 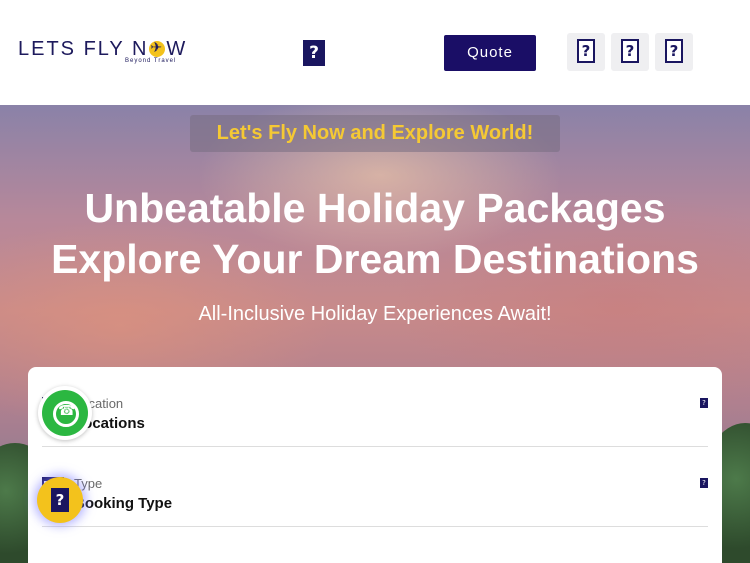 I want to click on hero-title-line-1: Unbeatable Holiday Packages, so click(x=375, y=208).